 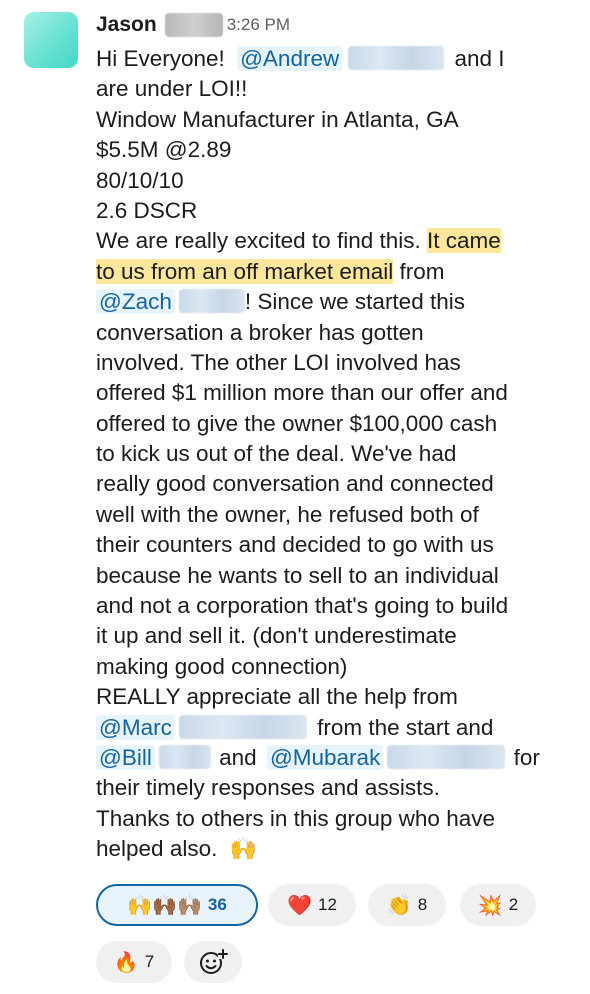 What do you see at coordinates (125, 757) in the screenshot?
I see `mention-bill: @Bill` at bounding box center [125, 757].